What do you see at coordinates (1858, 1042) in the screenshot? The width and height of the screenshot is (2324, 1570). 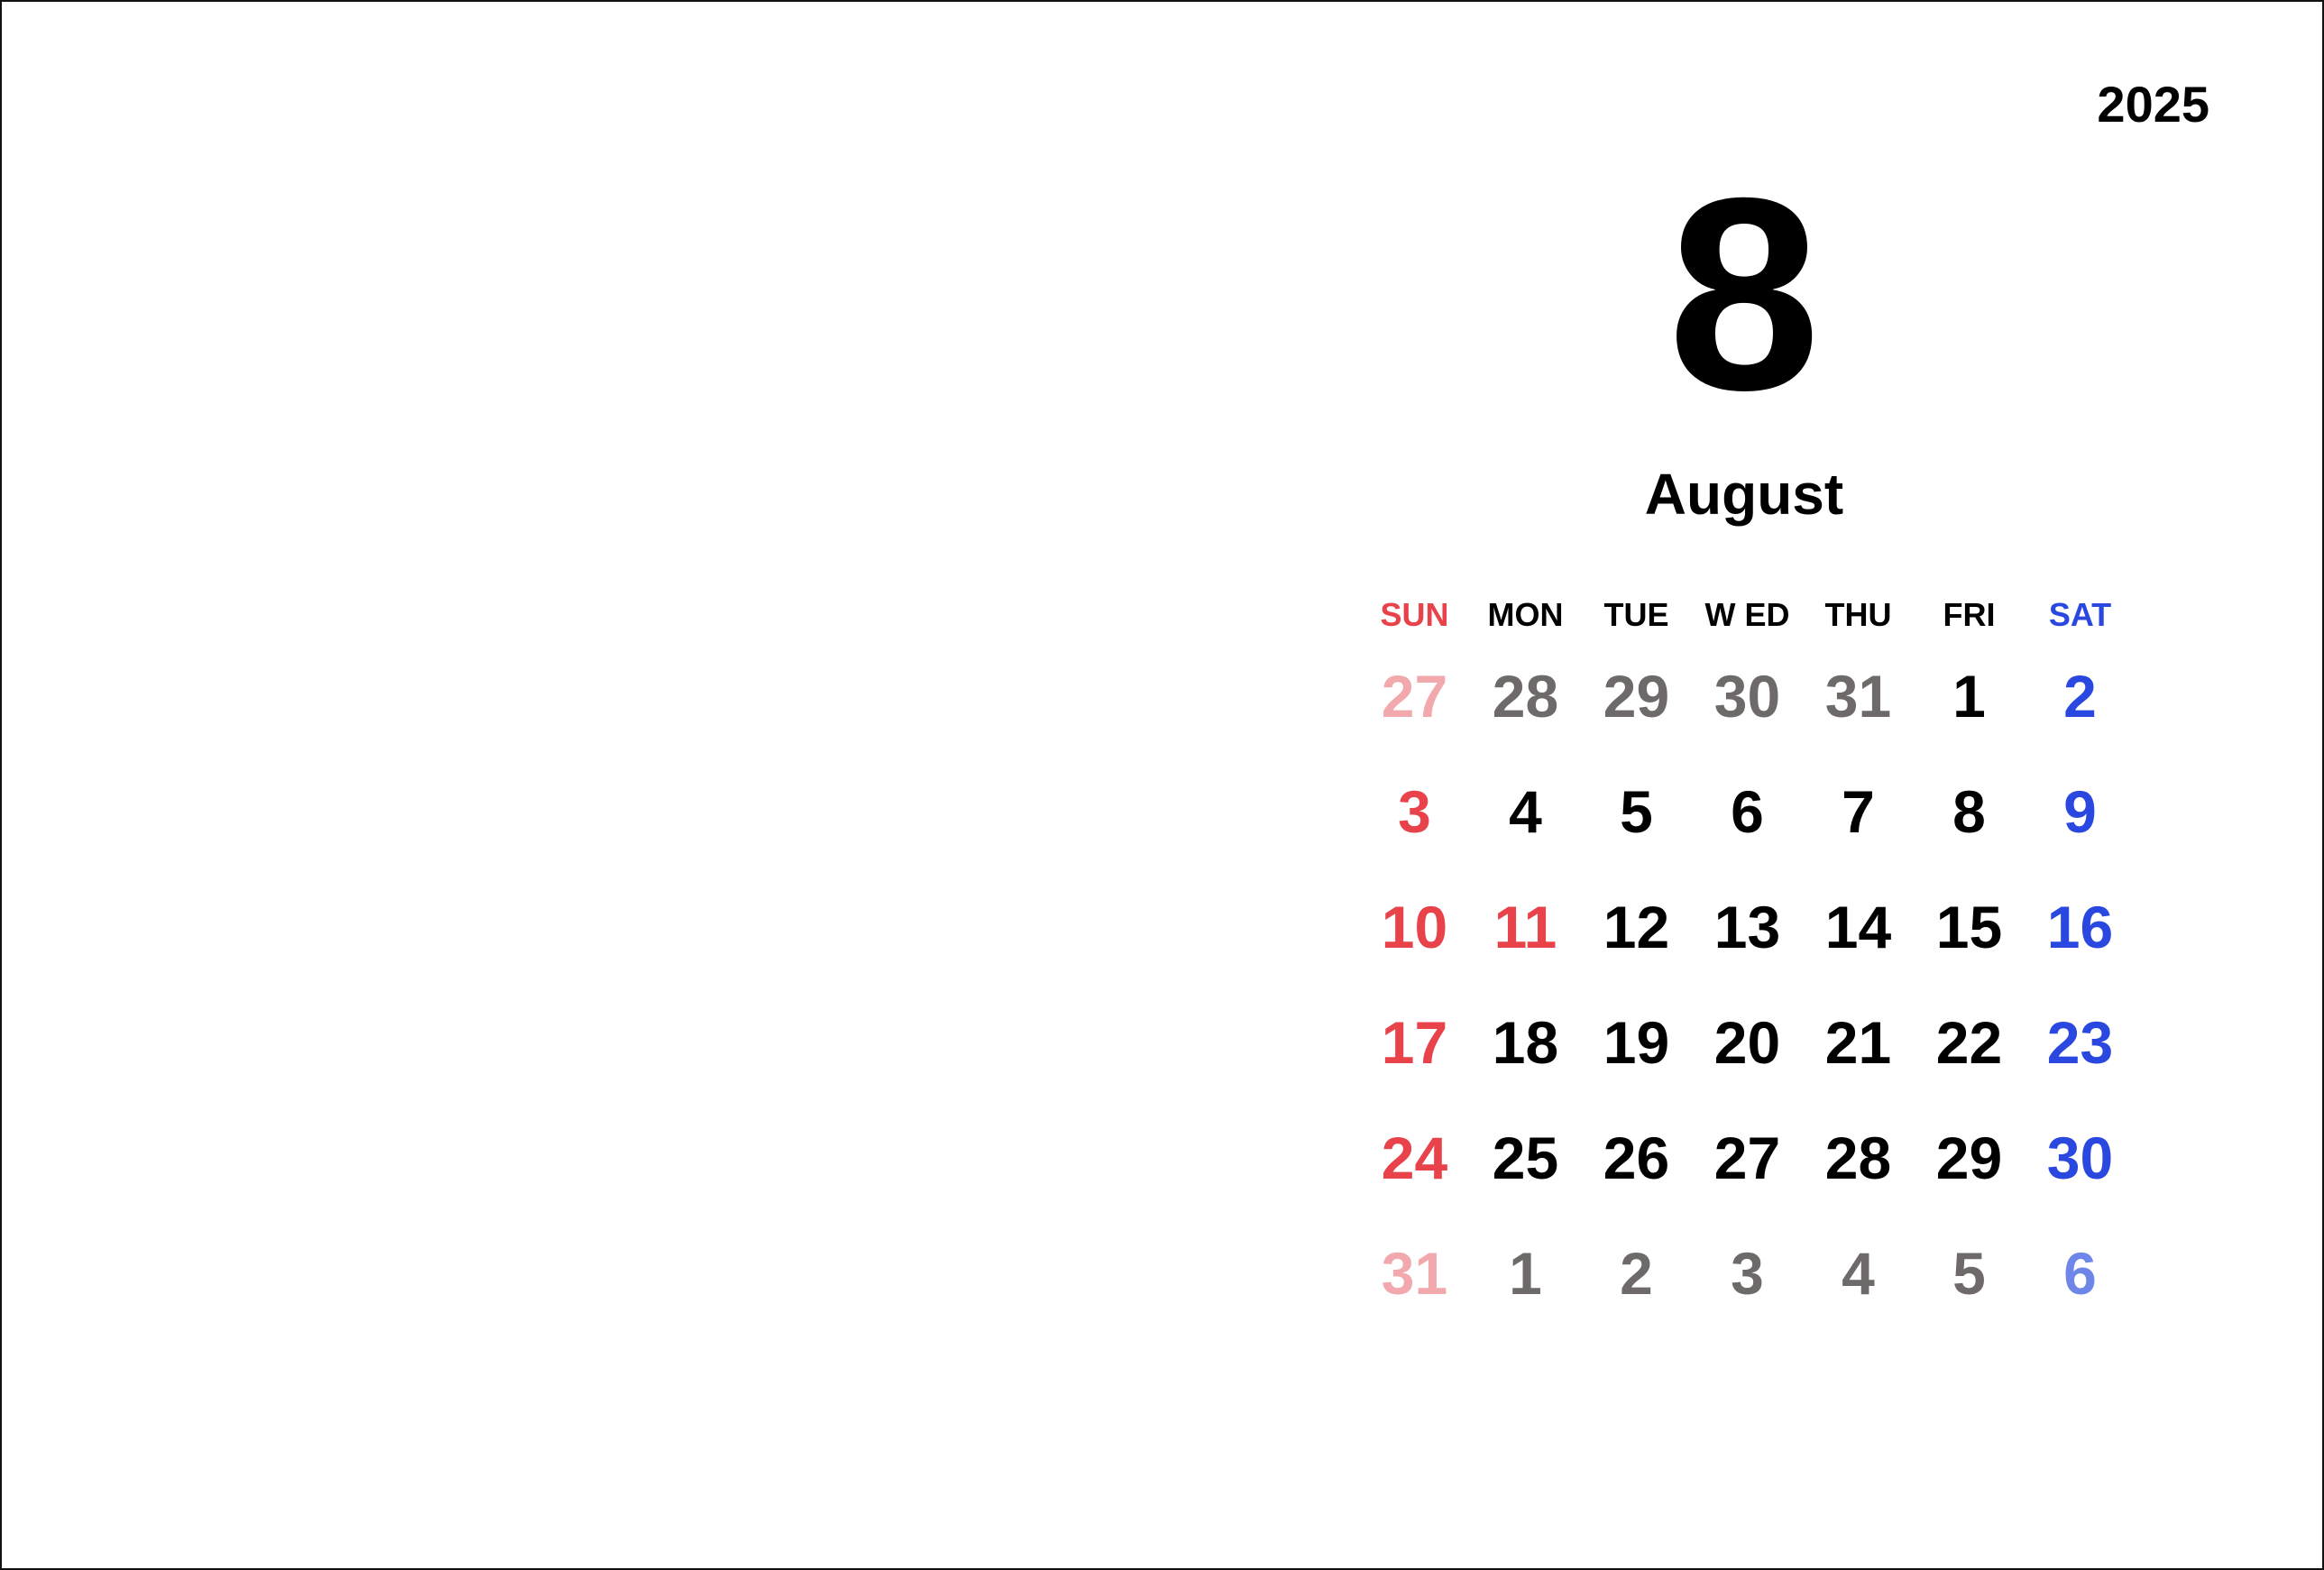 I see `day-cell: 21` at bounding box center [1858, 1042].